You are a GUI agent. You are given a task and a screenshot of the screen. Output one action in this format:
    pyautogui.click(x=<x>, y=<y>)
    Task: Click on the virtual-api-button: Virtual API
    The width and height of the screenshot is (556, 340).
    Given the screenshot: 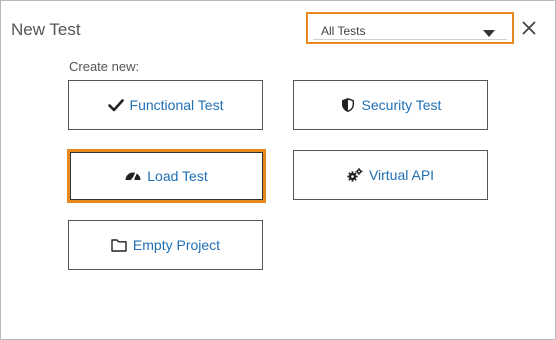 What is the action you would take?
    pyautogui.click(x=390, y=175)
    